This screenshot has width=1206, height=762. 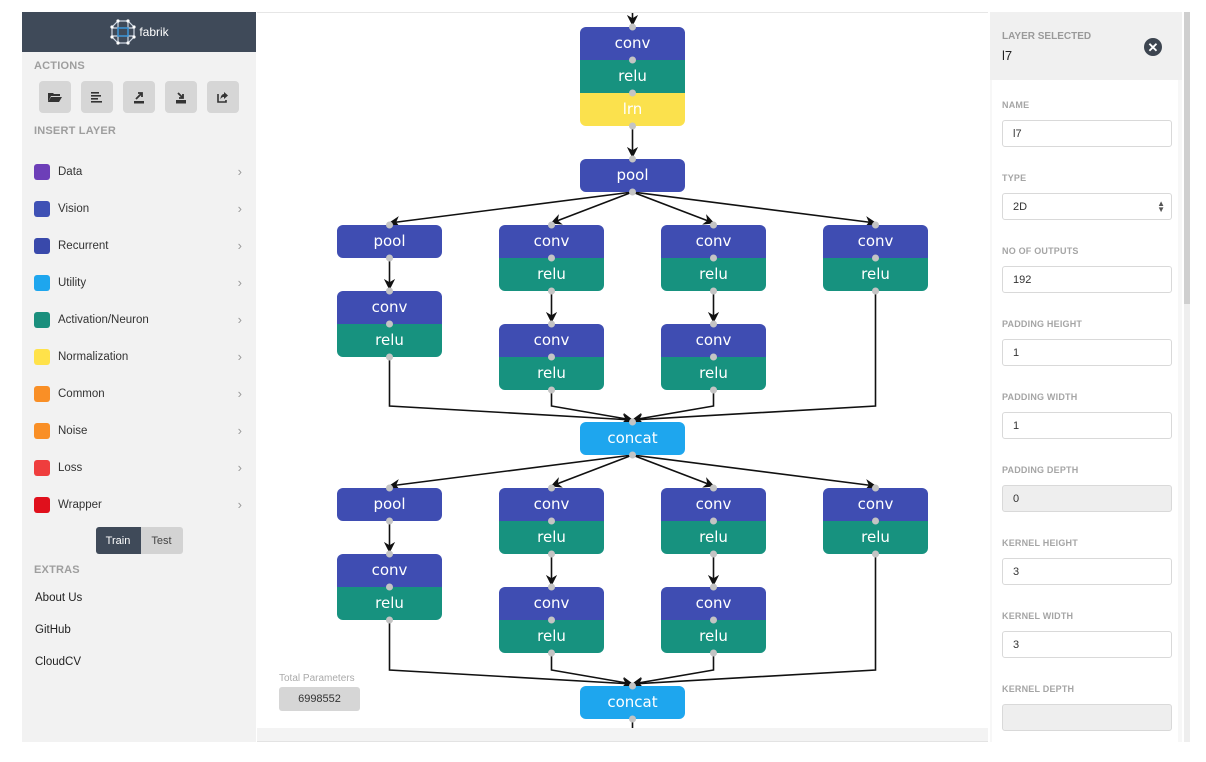 What do you see at coordinates (1187, 158) in the screenshot?
I see `panel-scrollbar-thumb` at bounding box center [1187, 158].